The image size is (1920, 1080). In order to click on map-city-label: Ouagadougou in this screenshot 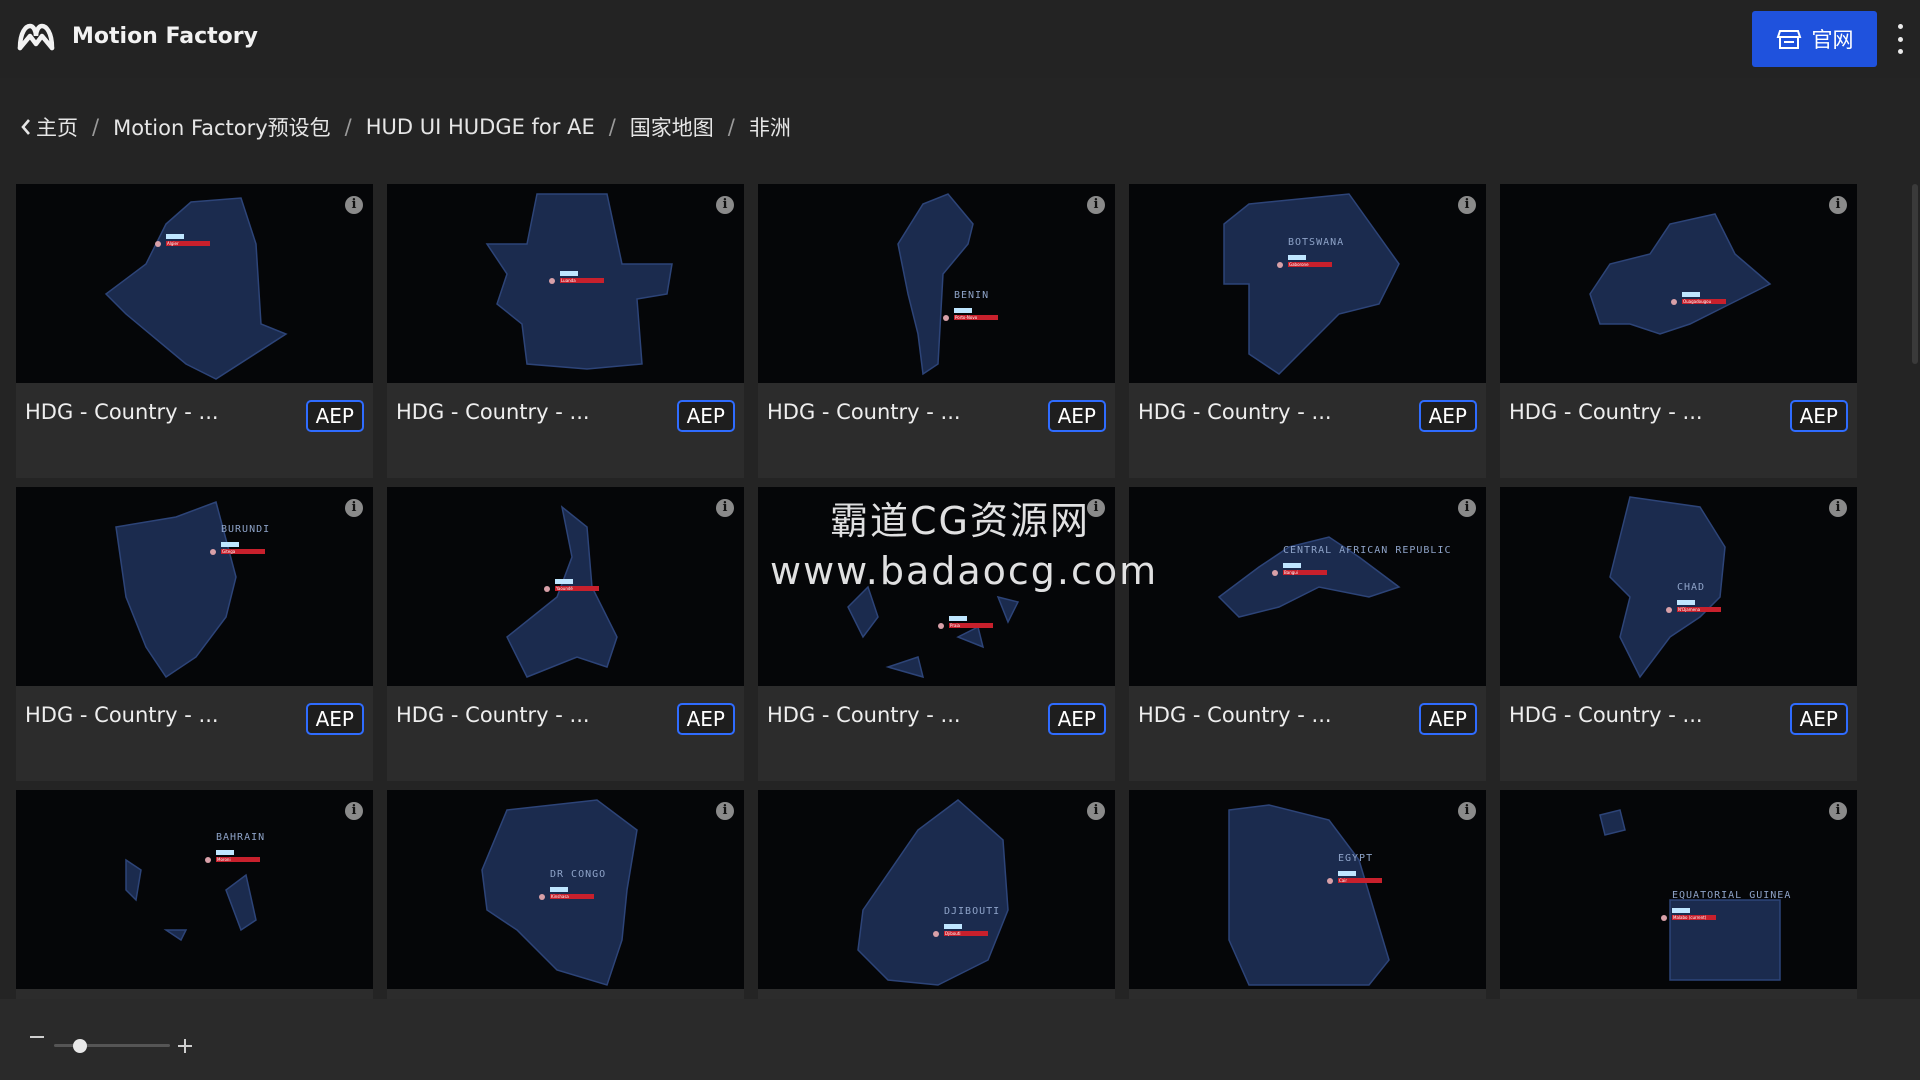, I will do `click(1697, 301)`.